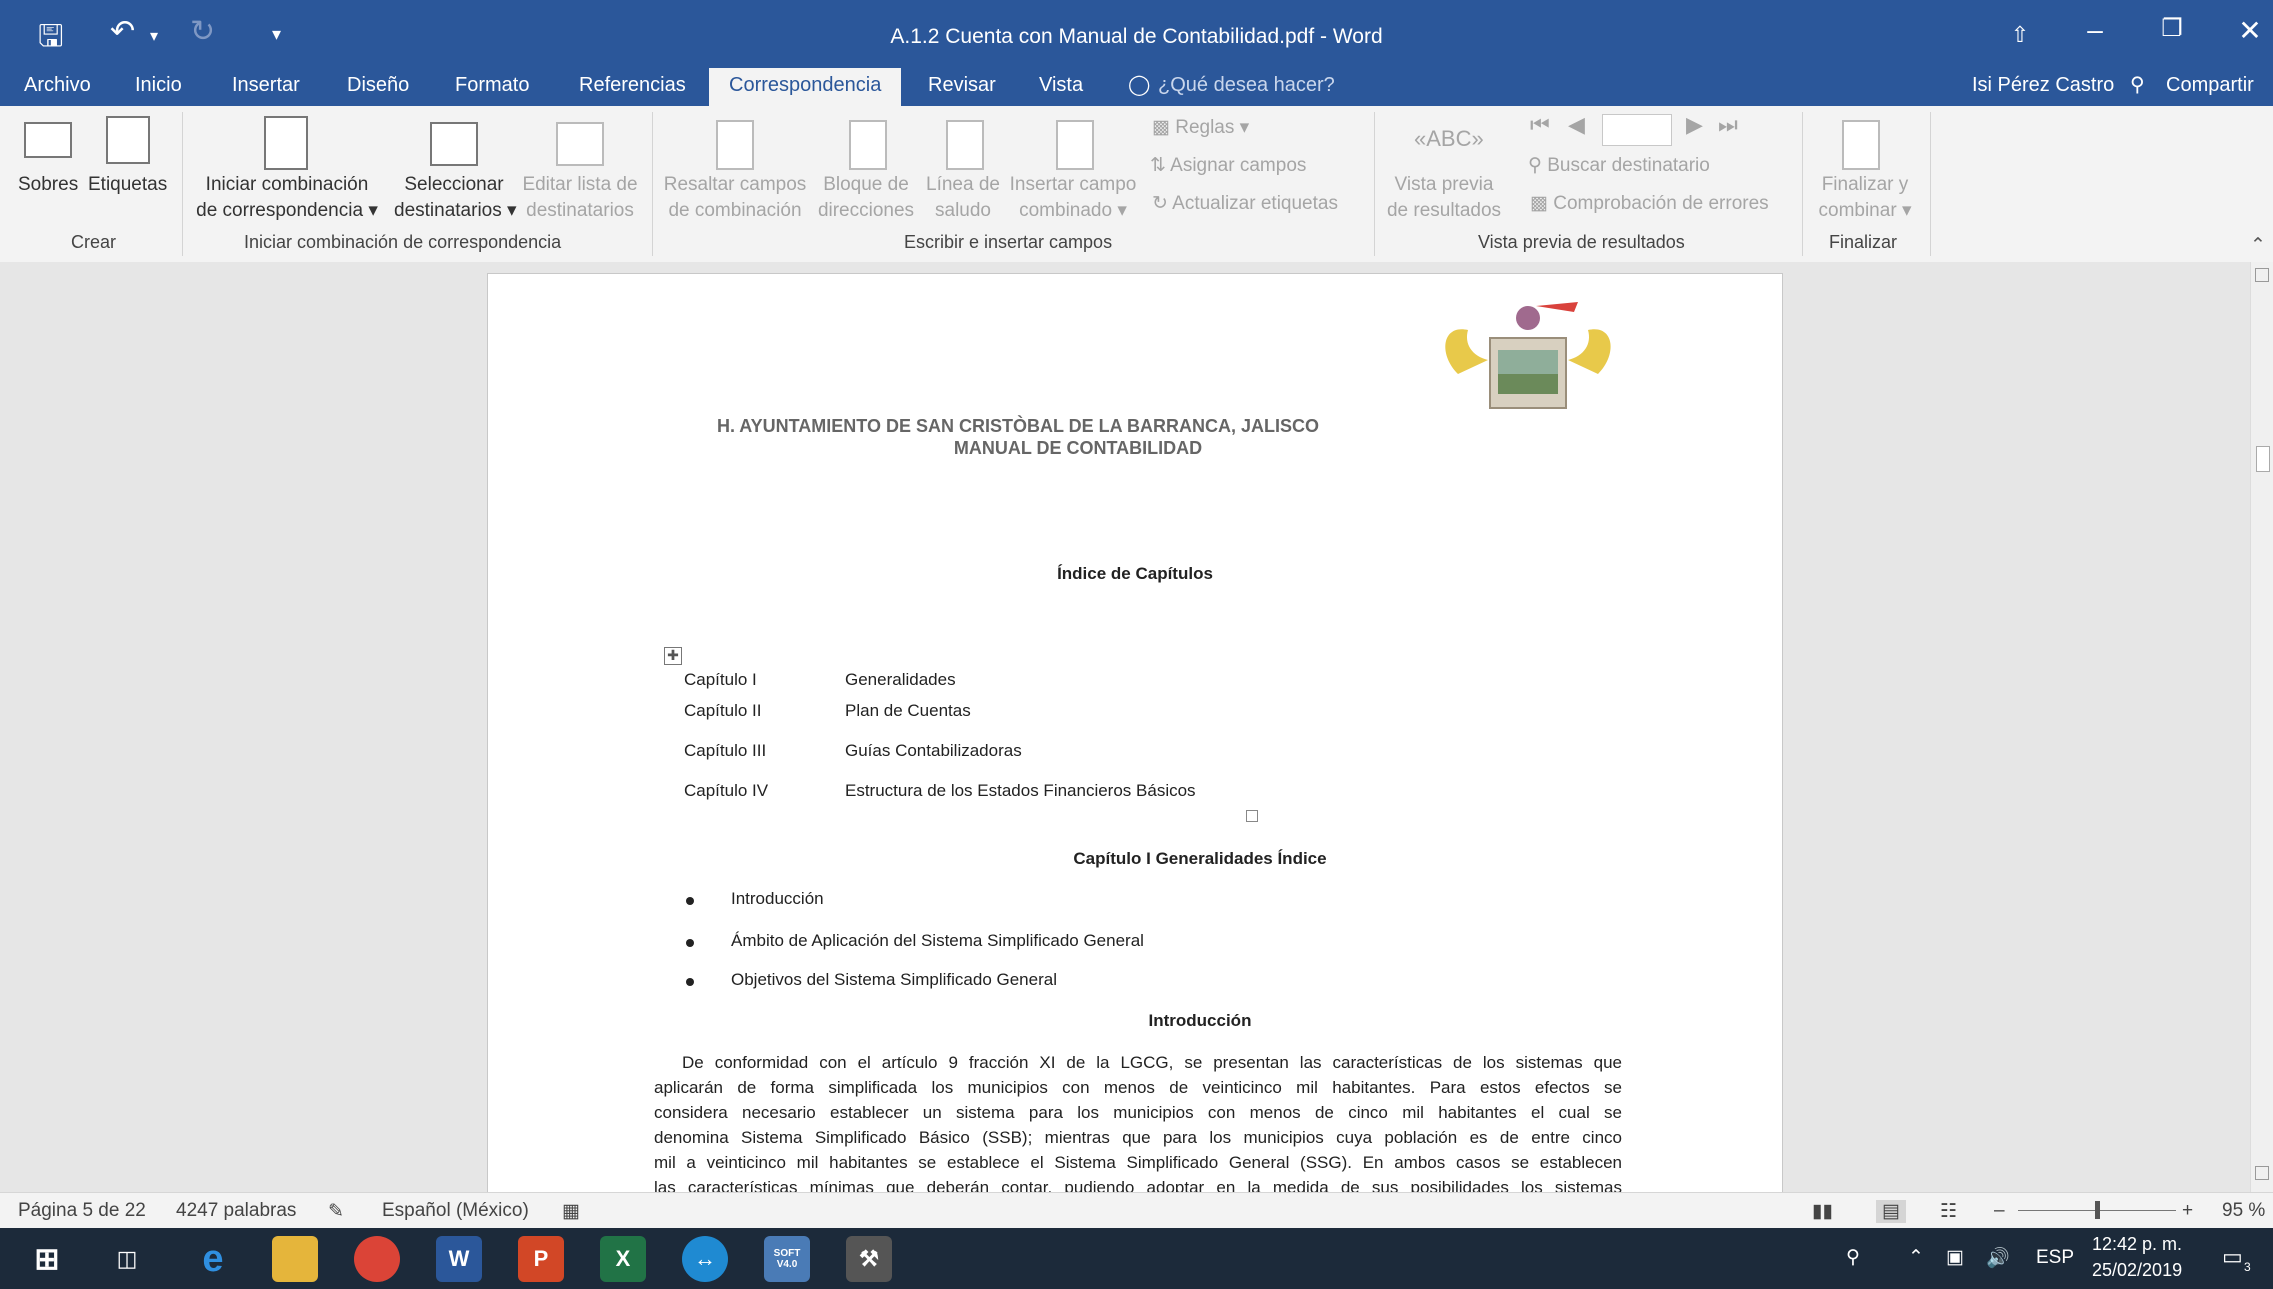 The width and height of the screenshot is (2273, 1289). Describe the element at coordinates (2262, 1173) in the screenshot. I see `scroll-down-icon` at that location.